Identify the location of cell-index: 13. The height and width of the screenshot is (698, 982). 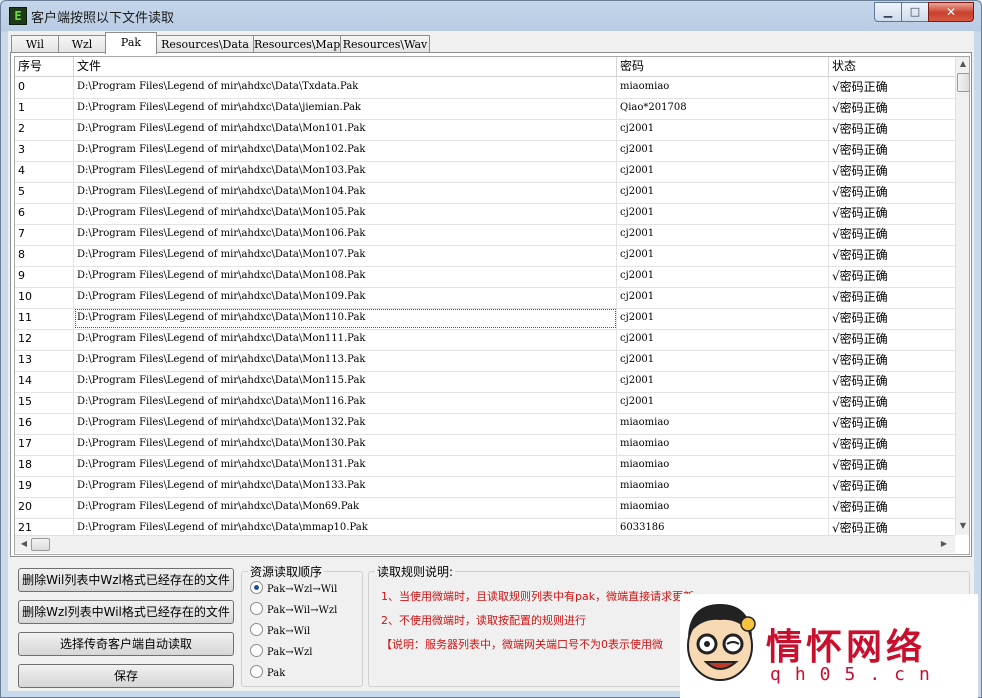
(44, 360).